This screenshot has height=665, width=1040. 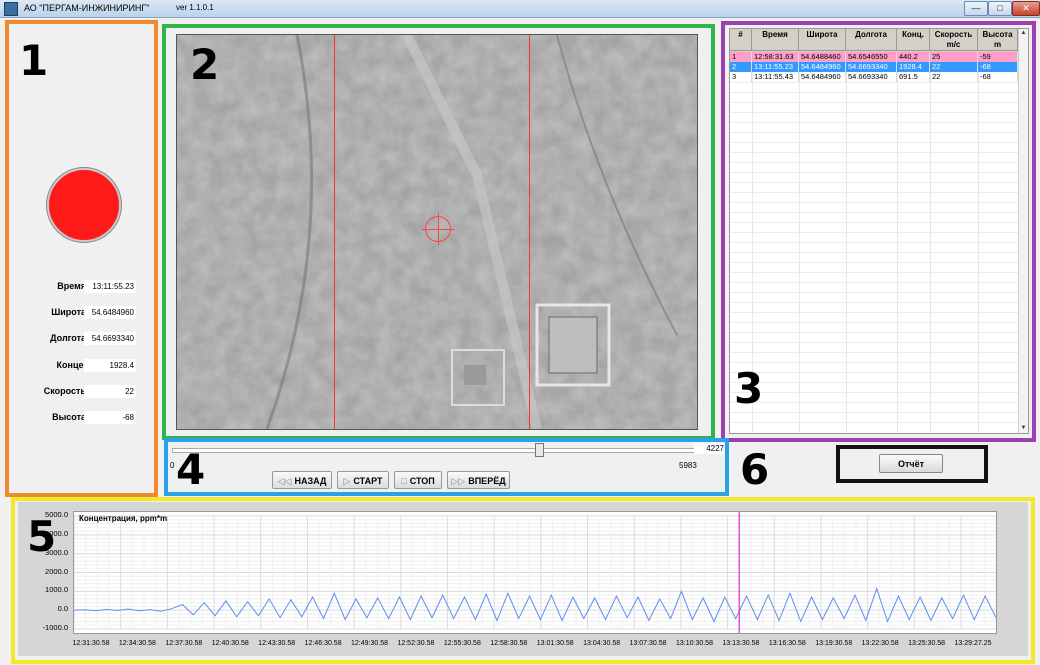 What do you see at coordinates (71, 365) in the screenshot?
I see `status-label: Конце.` at bounding box center [71, 365].